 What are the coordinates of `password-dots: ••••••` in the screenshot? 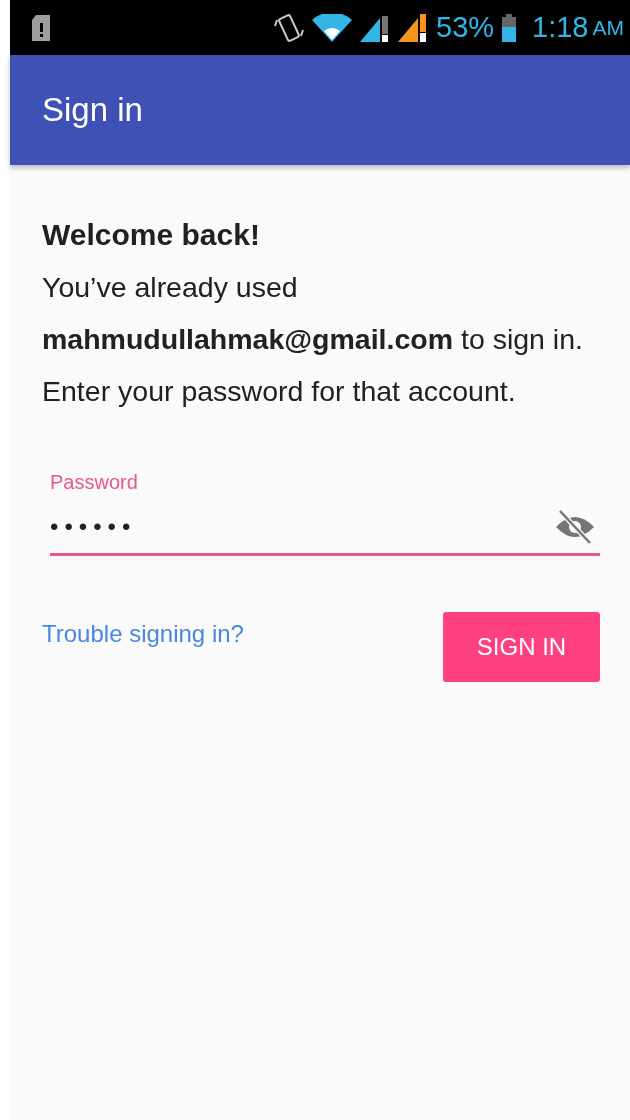 It's located at (94, 527).